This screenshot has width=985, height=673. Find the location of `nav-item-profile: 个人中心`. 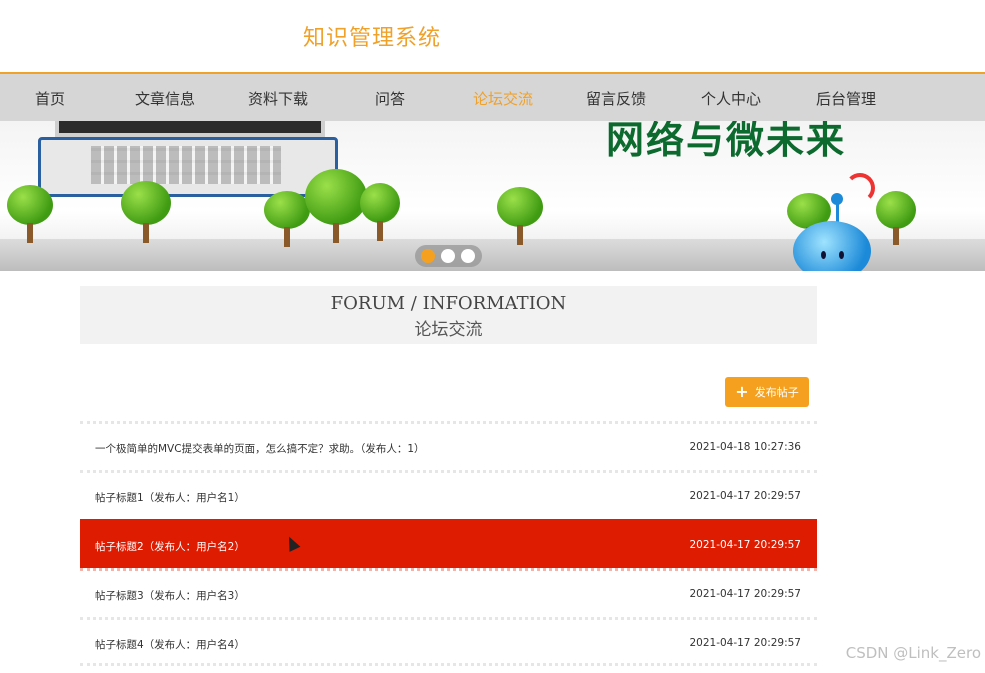

nav-item-profile: 个人中心 is located at coordinates (731, 98).